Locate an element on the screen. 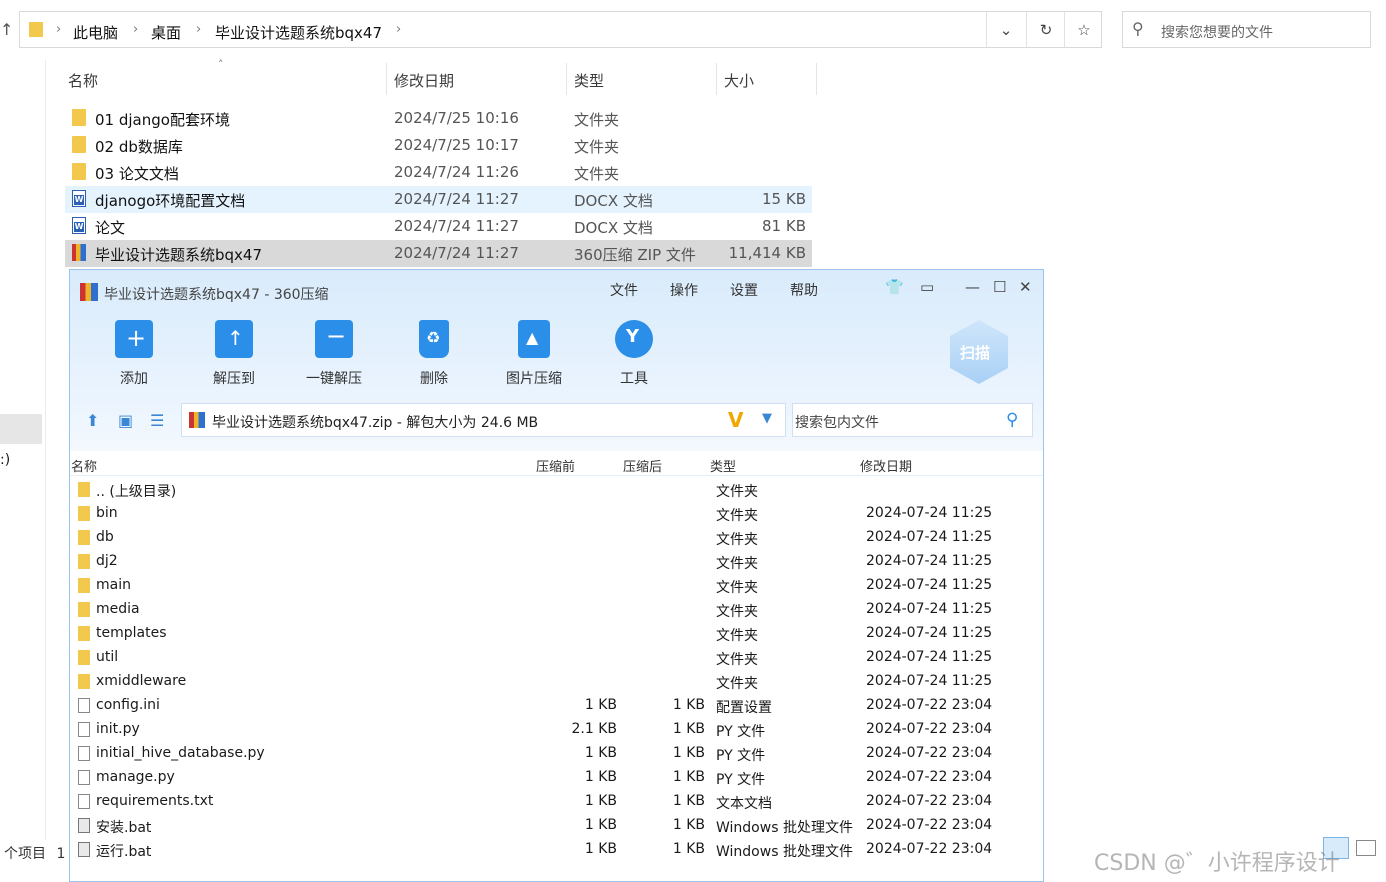 The width and height of the screenshot is (1386, 882). tool-tools-button: Y 工具 is located at coordinates (634, 354).